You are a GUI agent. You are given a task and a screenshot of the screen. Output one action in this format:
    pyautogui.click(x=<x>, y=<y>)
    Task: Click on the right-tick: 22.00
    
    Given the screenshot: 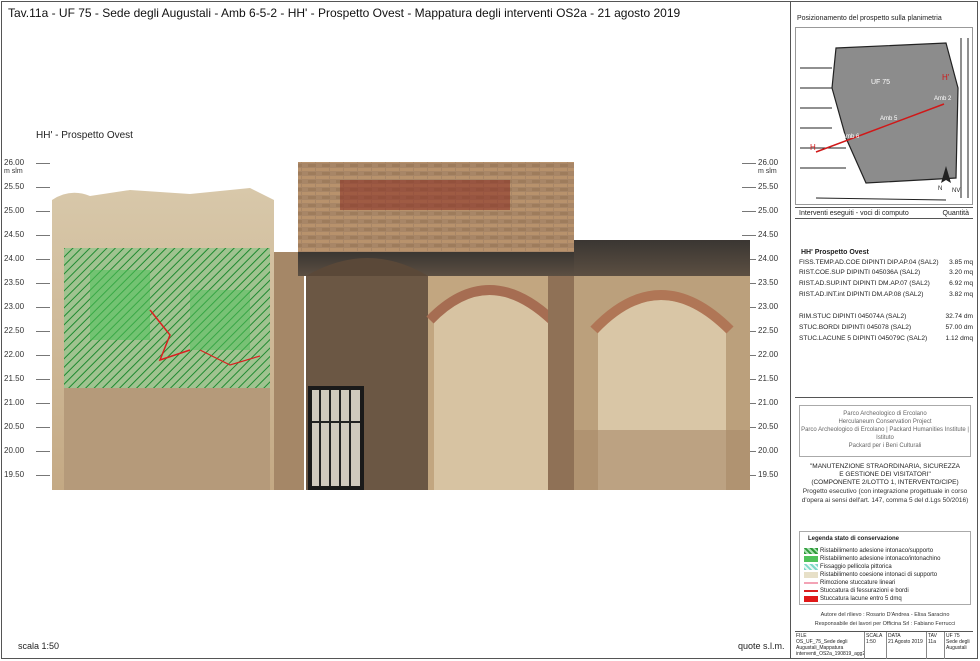 What is the action you would take?
    pyautogui.click(x=760, y=354)
    